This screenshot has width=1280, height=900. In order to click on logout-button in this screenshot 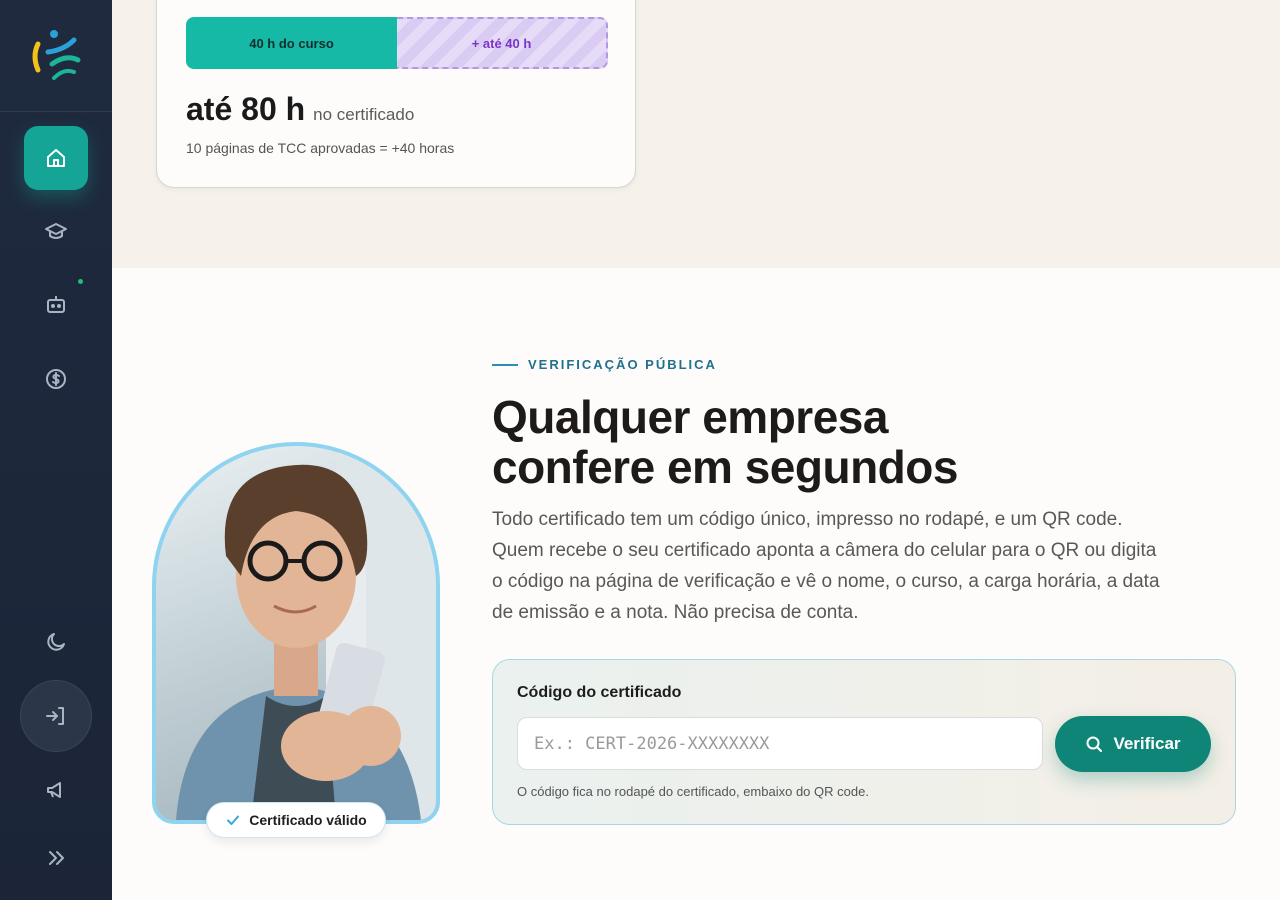, I will do `click(56, 716)`.